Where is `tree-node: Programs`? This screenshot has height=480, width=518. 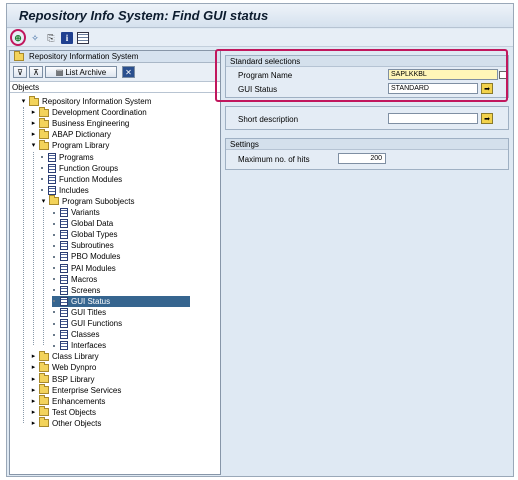
tree-node: Programs is located at coordinates (67, 157).